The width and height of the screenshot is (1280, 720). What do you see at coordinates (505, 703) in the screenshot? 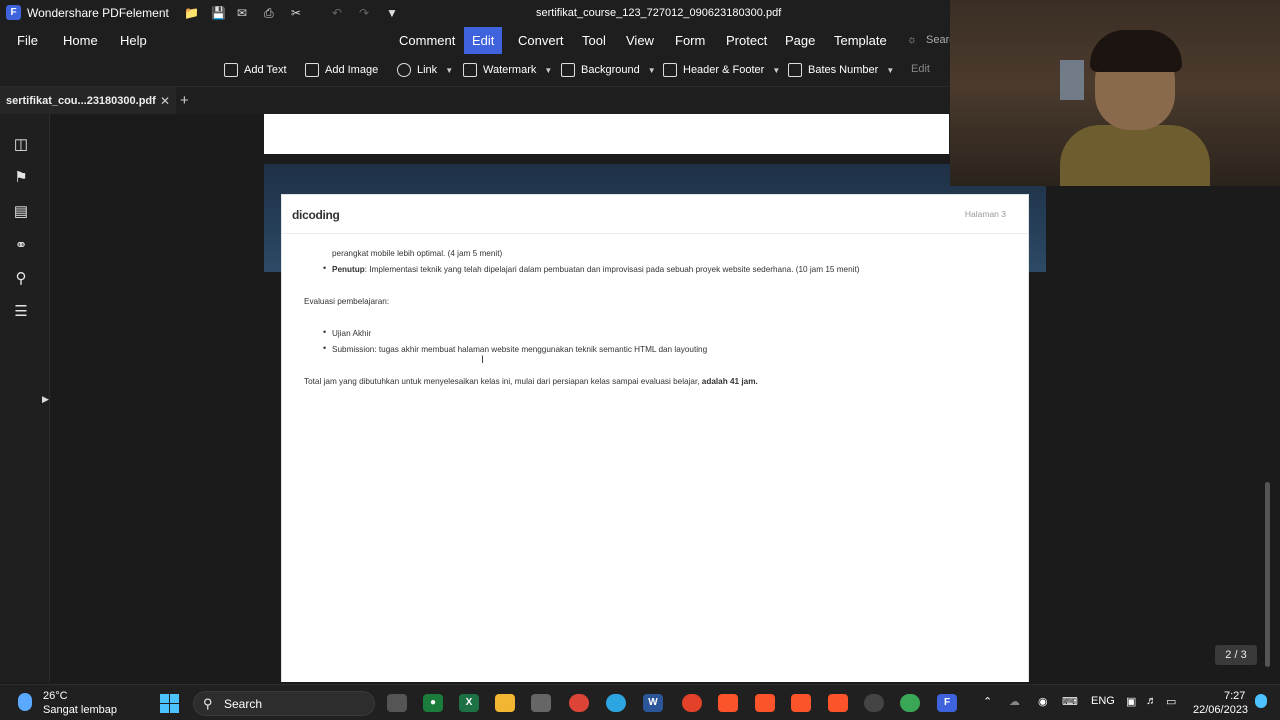
I see `file-explorer-icon` at bounding box center [505, 703].